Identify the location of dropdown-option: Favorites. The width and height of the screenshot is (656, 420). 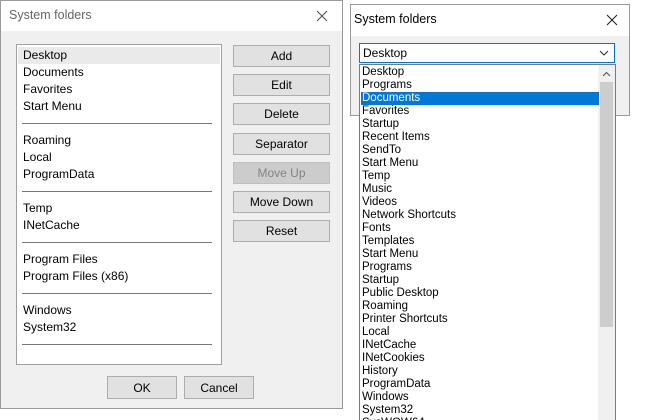
(480, 111).